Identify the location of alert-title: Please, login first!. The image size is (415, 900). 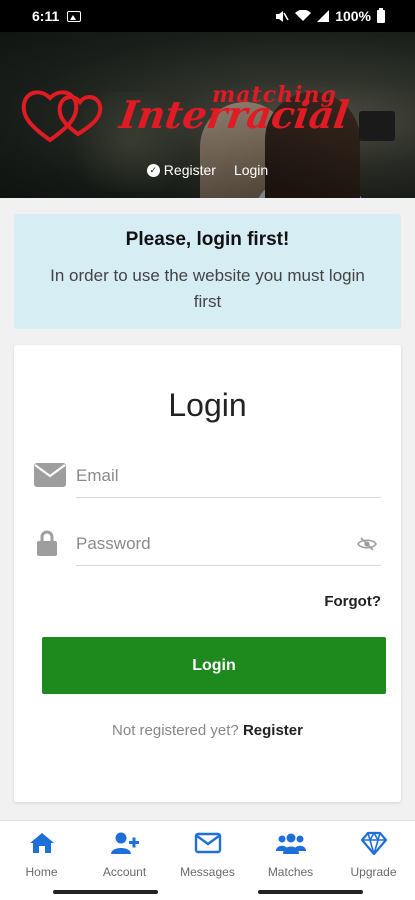
(207, 239).